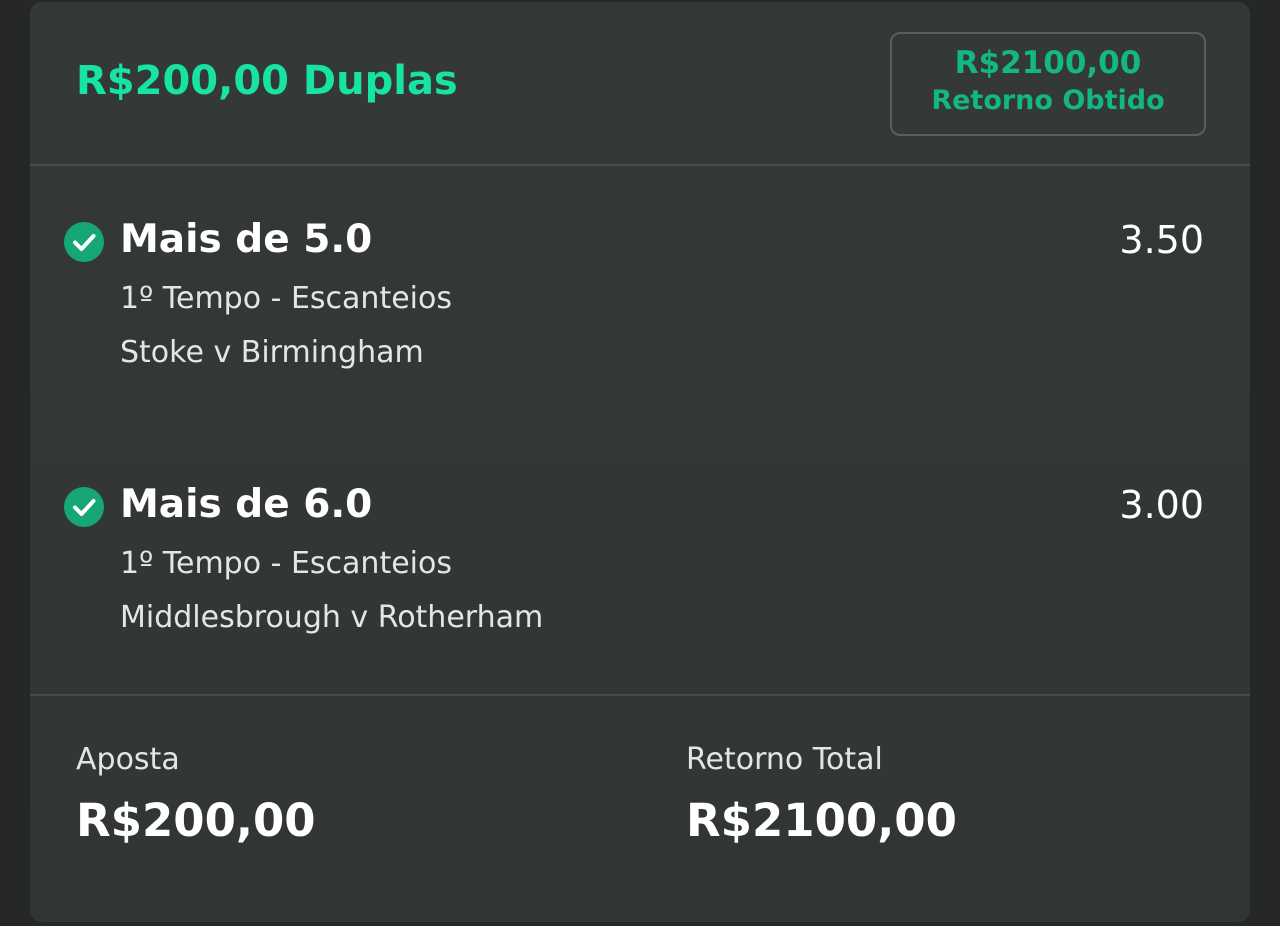 The height and width of the screenshot is (926, 1280). Describe the element at coordinates (128, 759) in the screenshot. I see `stake-label: Aposta` at that location.